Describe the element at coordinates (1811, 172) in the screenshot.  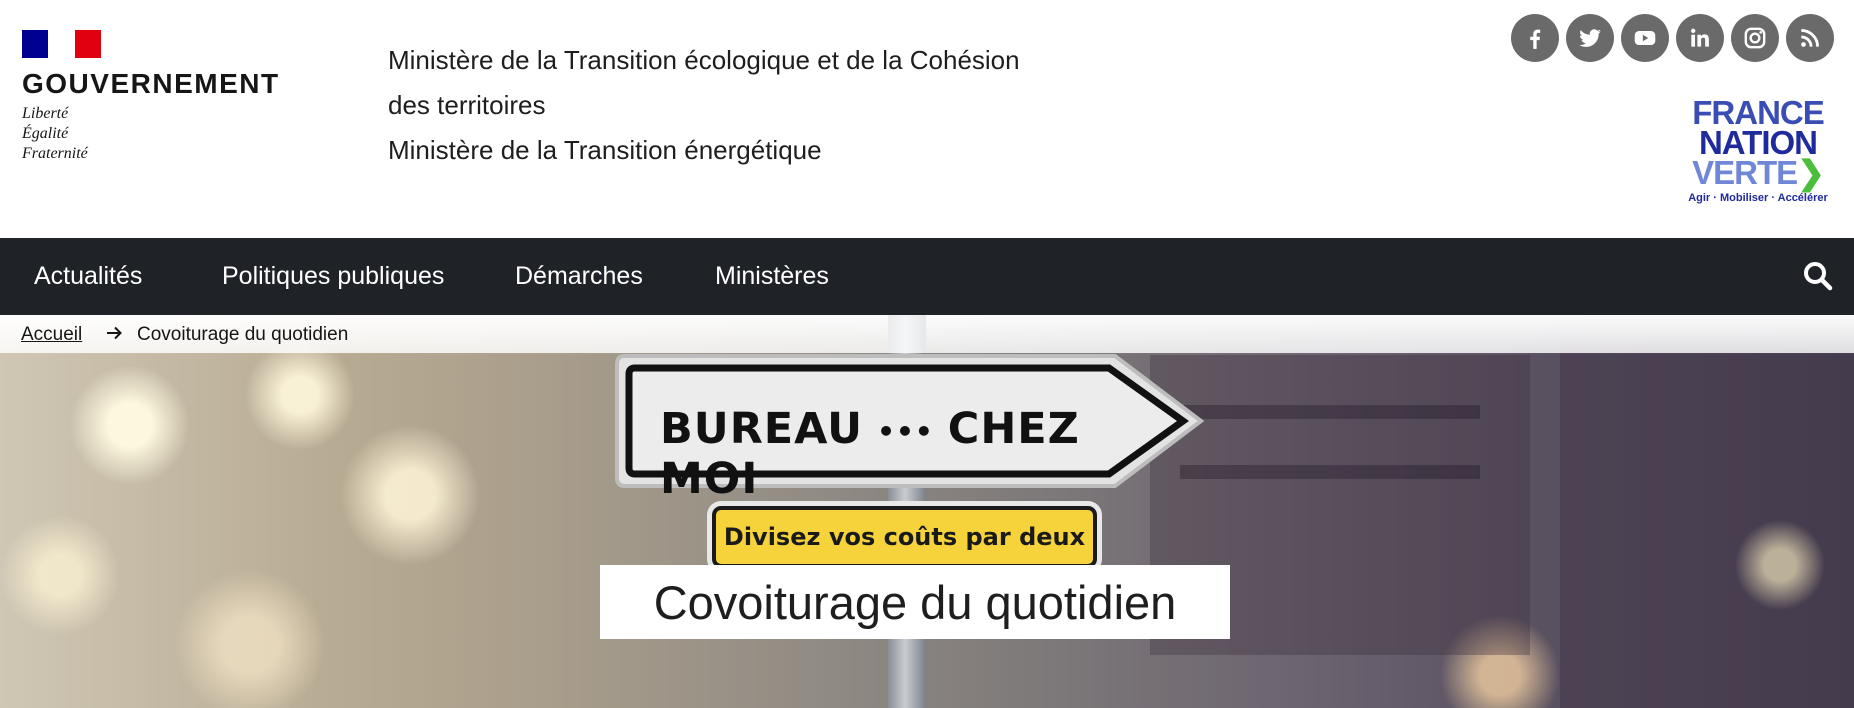
I see `chevron-right-icon: ❯` at that location.